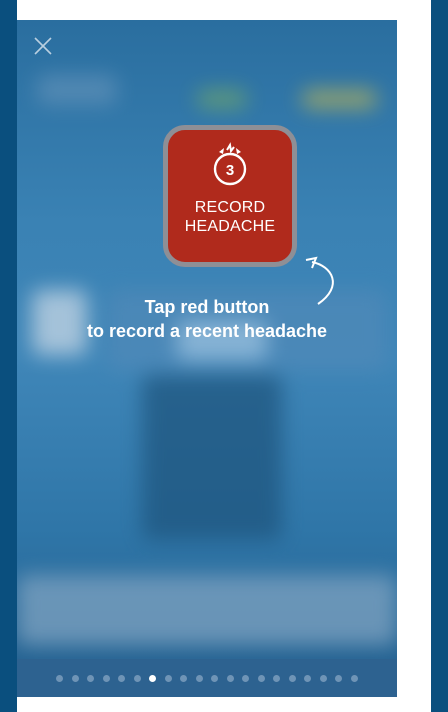  Describe the element at coordinates (43, 46) in the screenshot. I see `close-icon` at that location.